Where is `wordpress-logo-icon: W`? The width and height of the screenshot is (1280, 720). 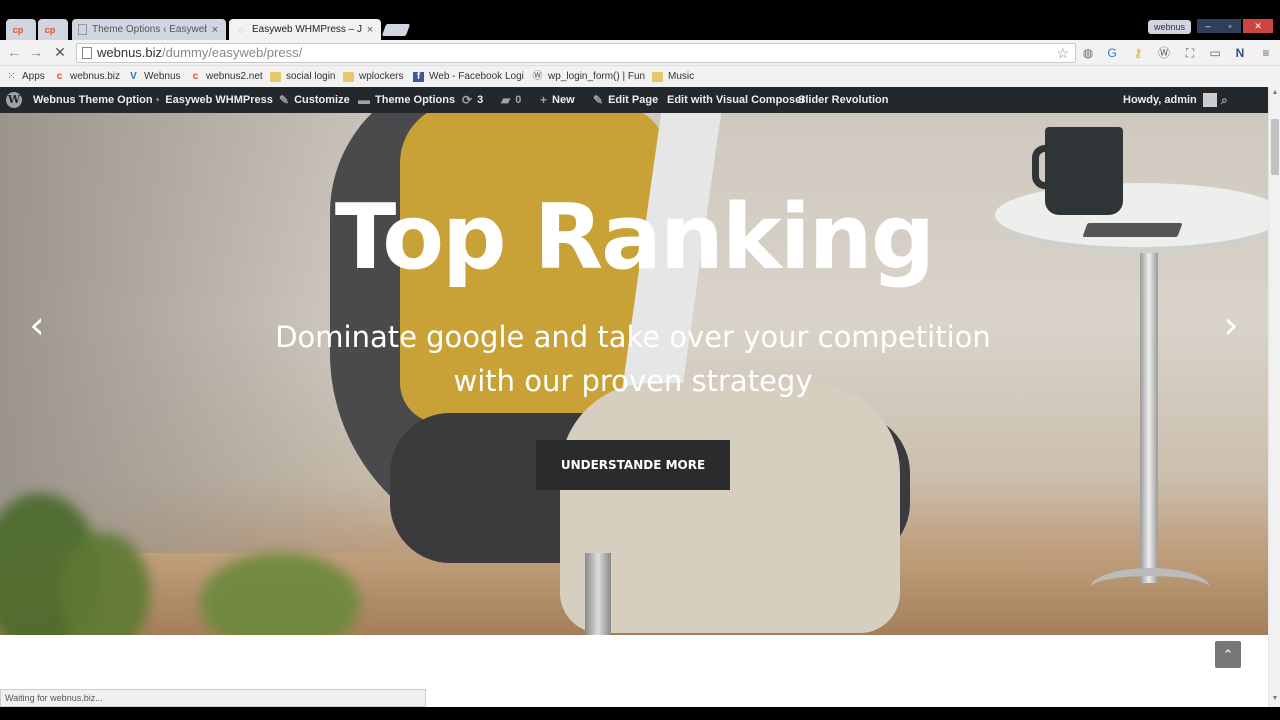
wordpress-logo-icon: W is located at coordinates (14, 100).